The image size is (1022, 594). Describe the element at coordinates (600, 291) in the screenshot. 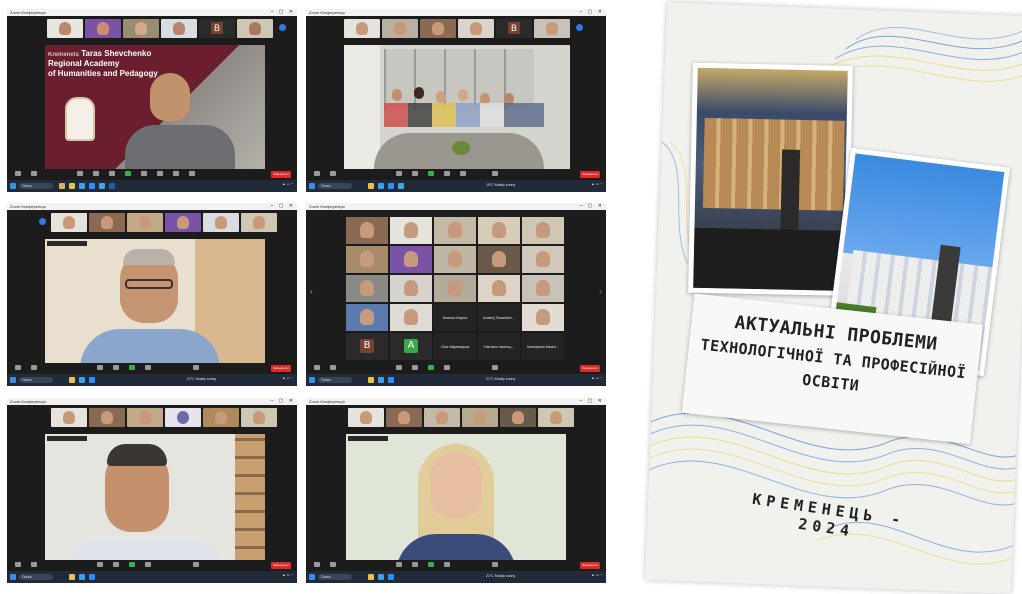

I see `gallery-next-icon: ›` at that location.